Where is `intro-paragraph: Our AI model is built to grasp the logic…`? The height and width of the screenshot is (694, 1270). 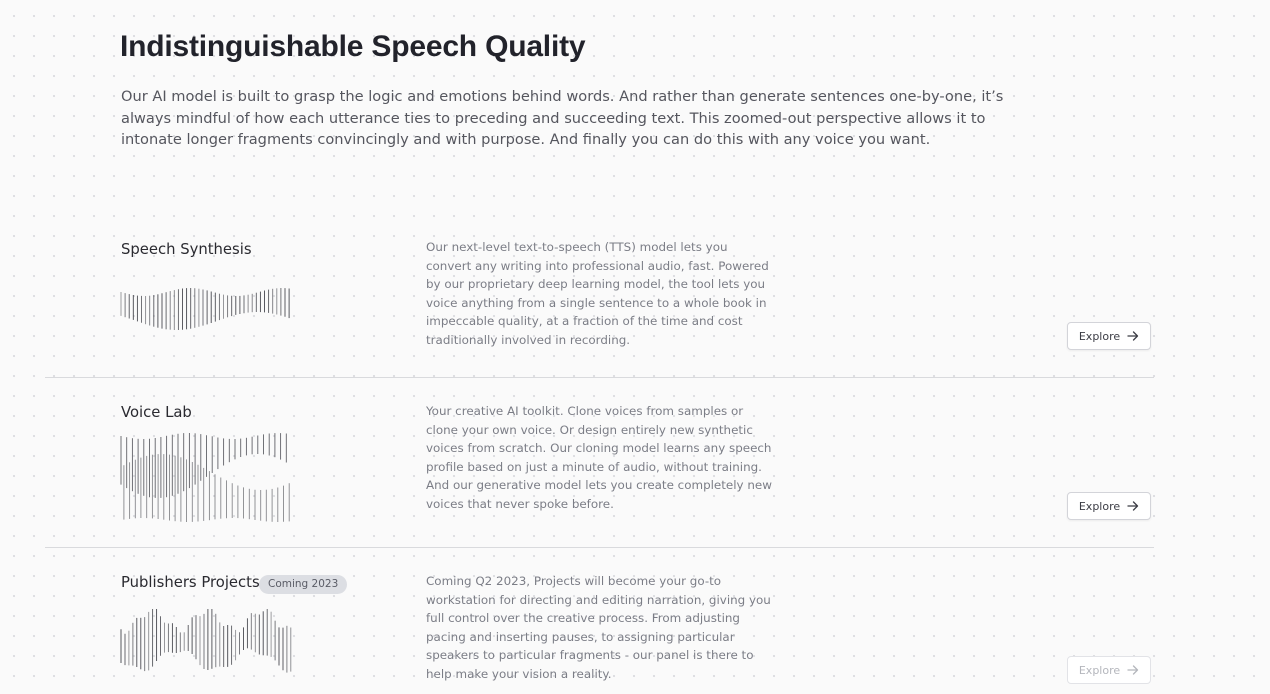
intro-paragraph: Our AI model is built to grasp the logic… is located at coordinates (562, 118).